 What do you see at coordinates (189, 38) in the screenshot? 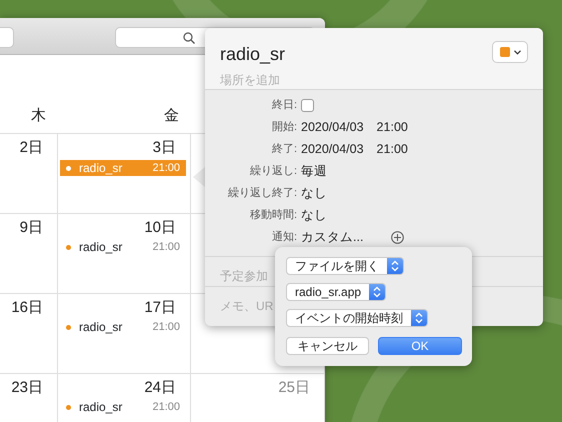
I see `search-icon` at bounding box center [189, 38].